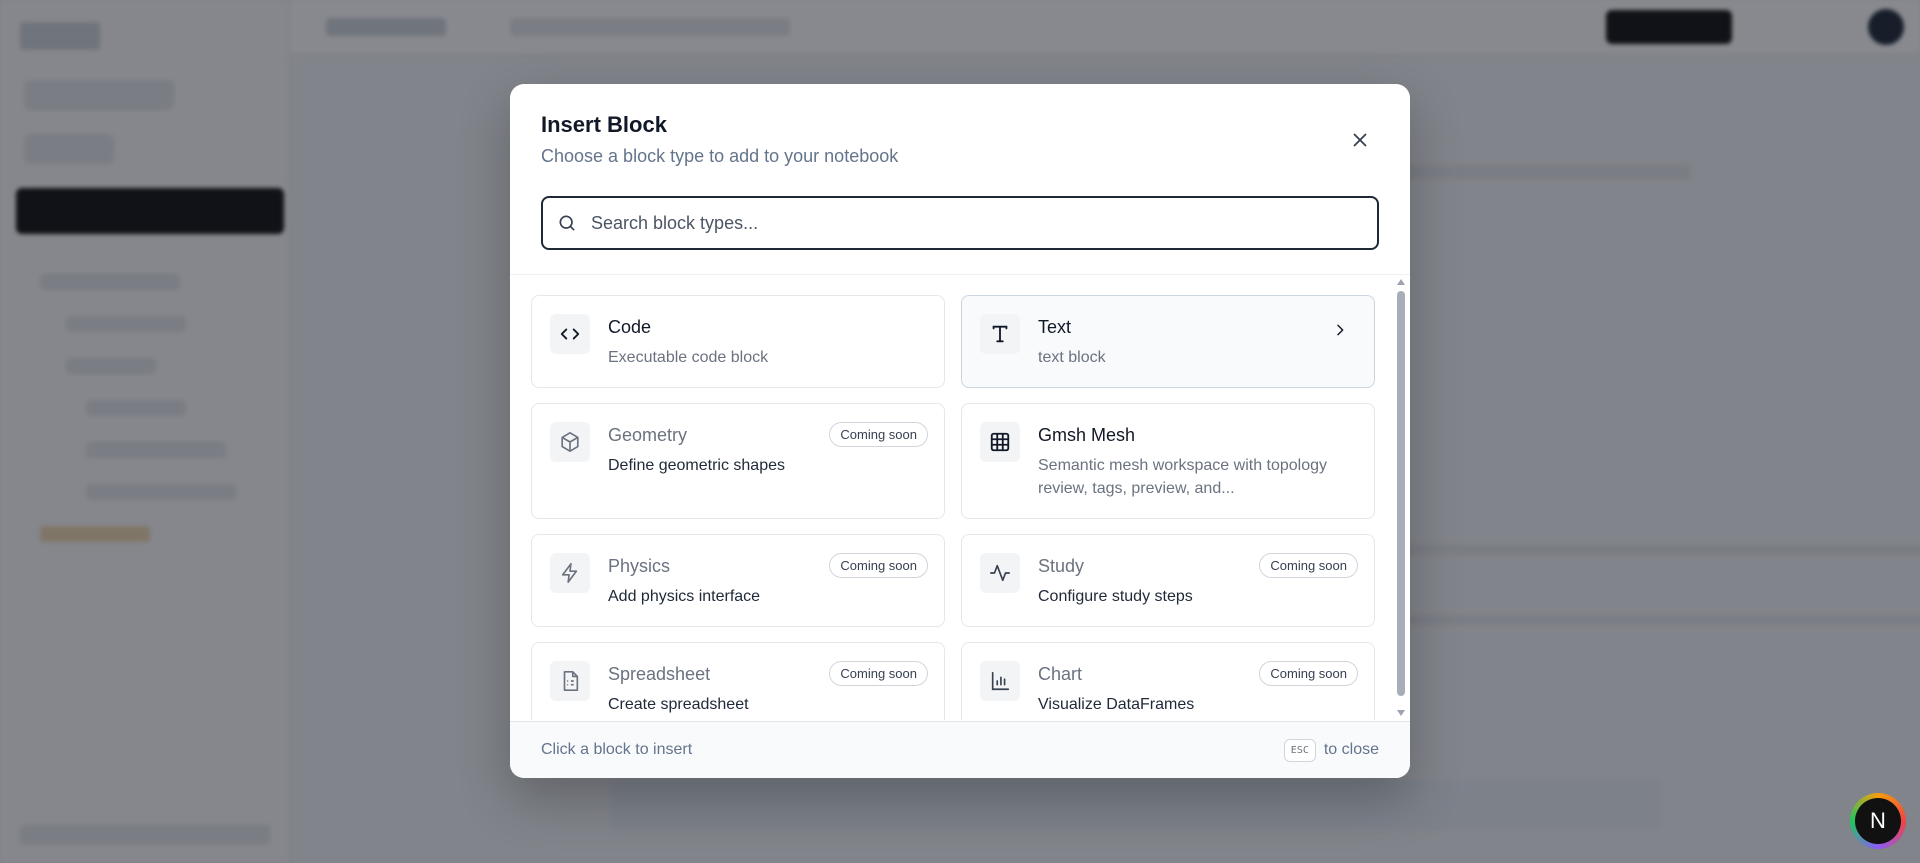 The height and width of the screenshot is (863, 1920). What do you see at coordinates (1401, 282) in the screenshot?
I see `scroll-up-arrow-icon` at bounding box center [1401, 282].